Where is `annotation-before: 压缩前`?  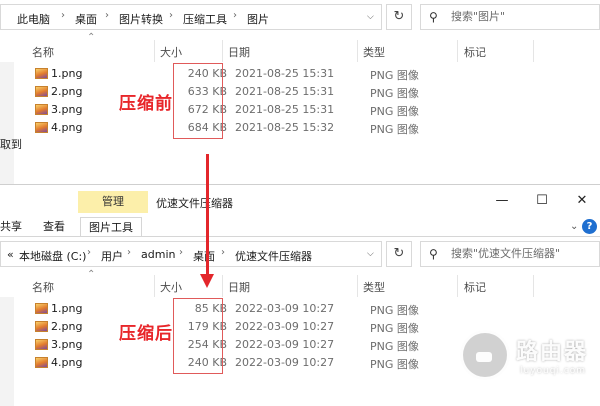 annotation-before: 压缩前 is located at coordinates (146, 104).